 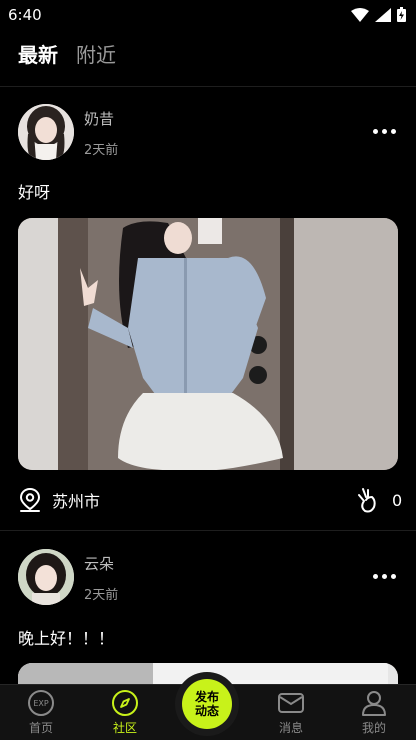 What do you see at coordinates (383, 14) in the screenshot?
I see `signal-icon` at bounding box center [383, 14].